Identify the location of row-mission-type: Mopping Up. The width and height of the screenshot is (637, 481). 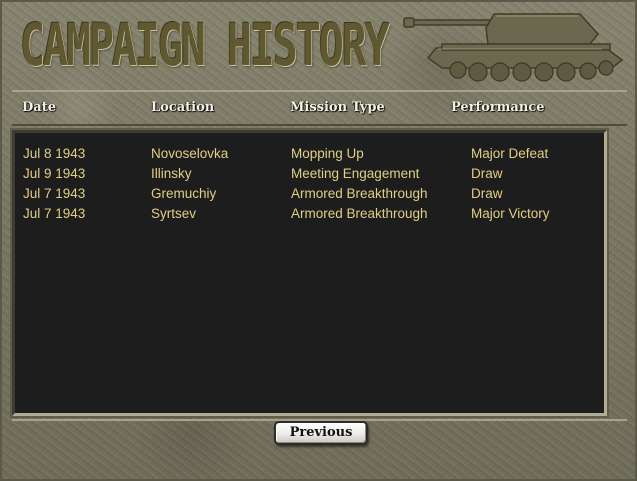
(327, 153).